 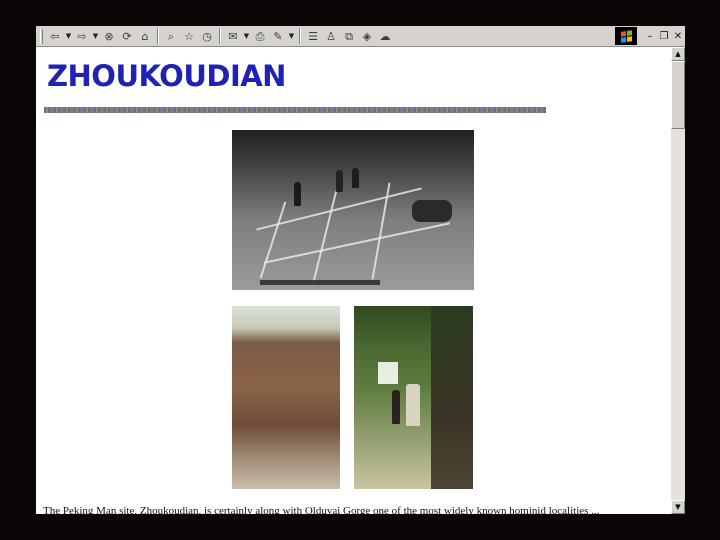 I want to click on print-icon: ⎙, so click(x=260, y=36).